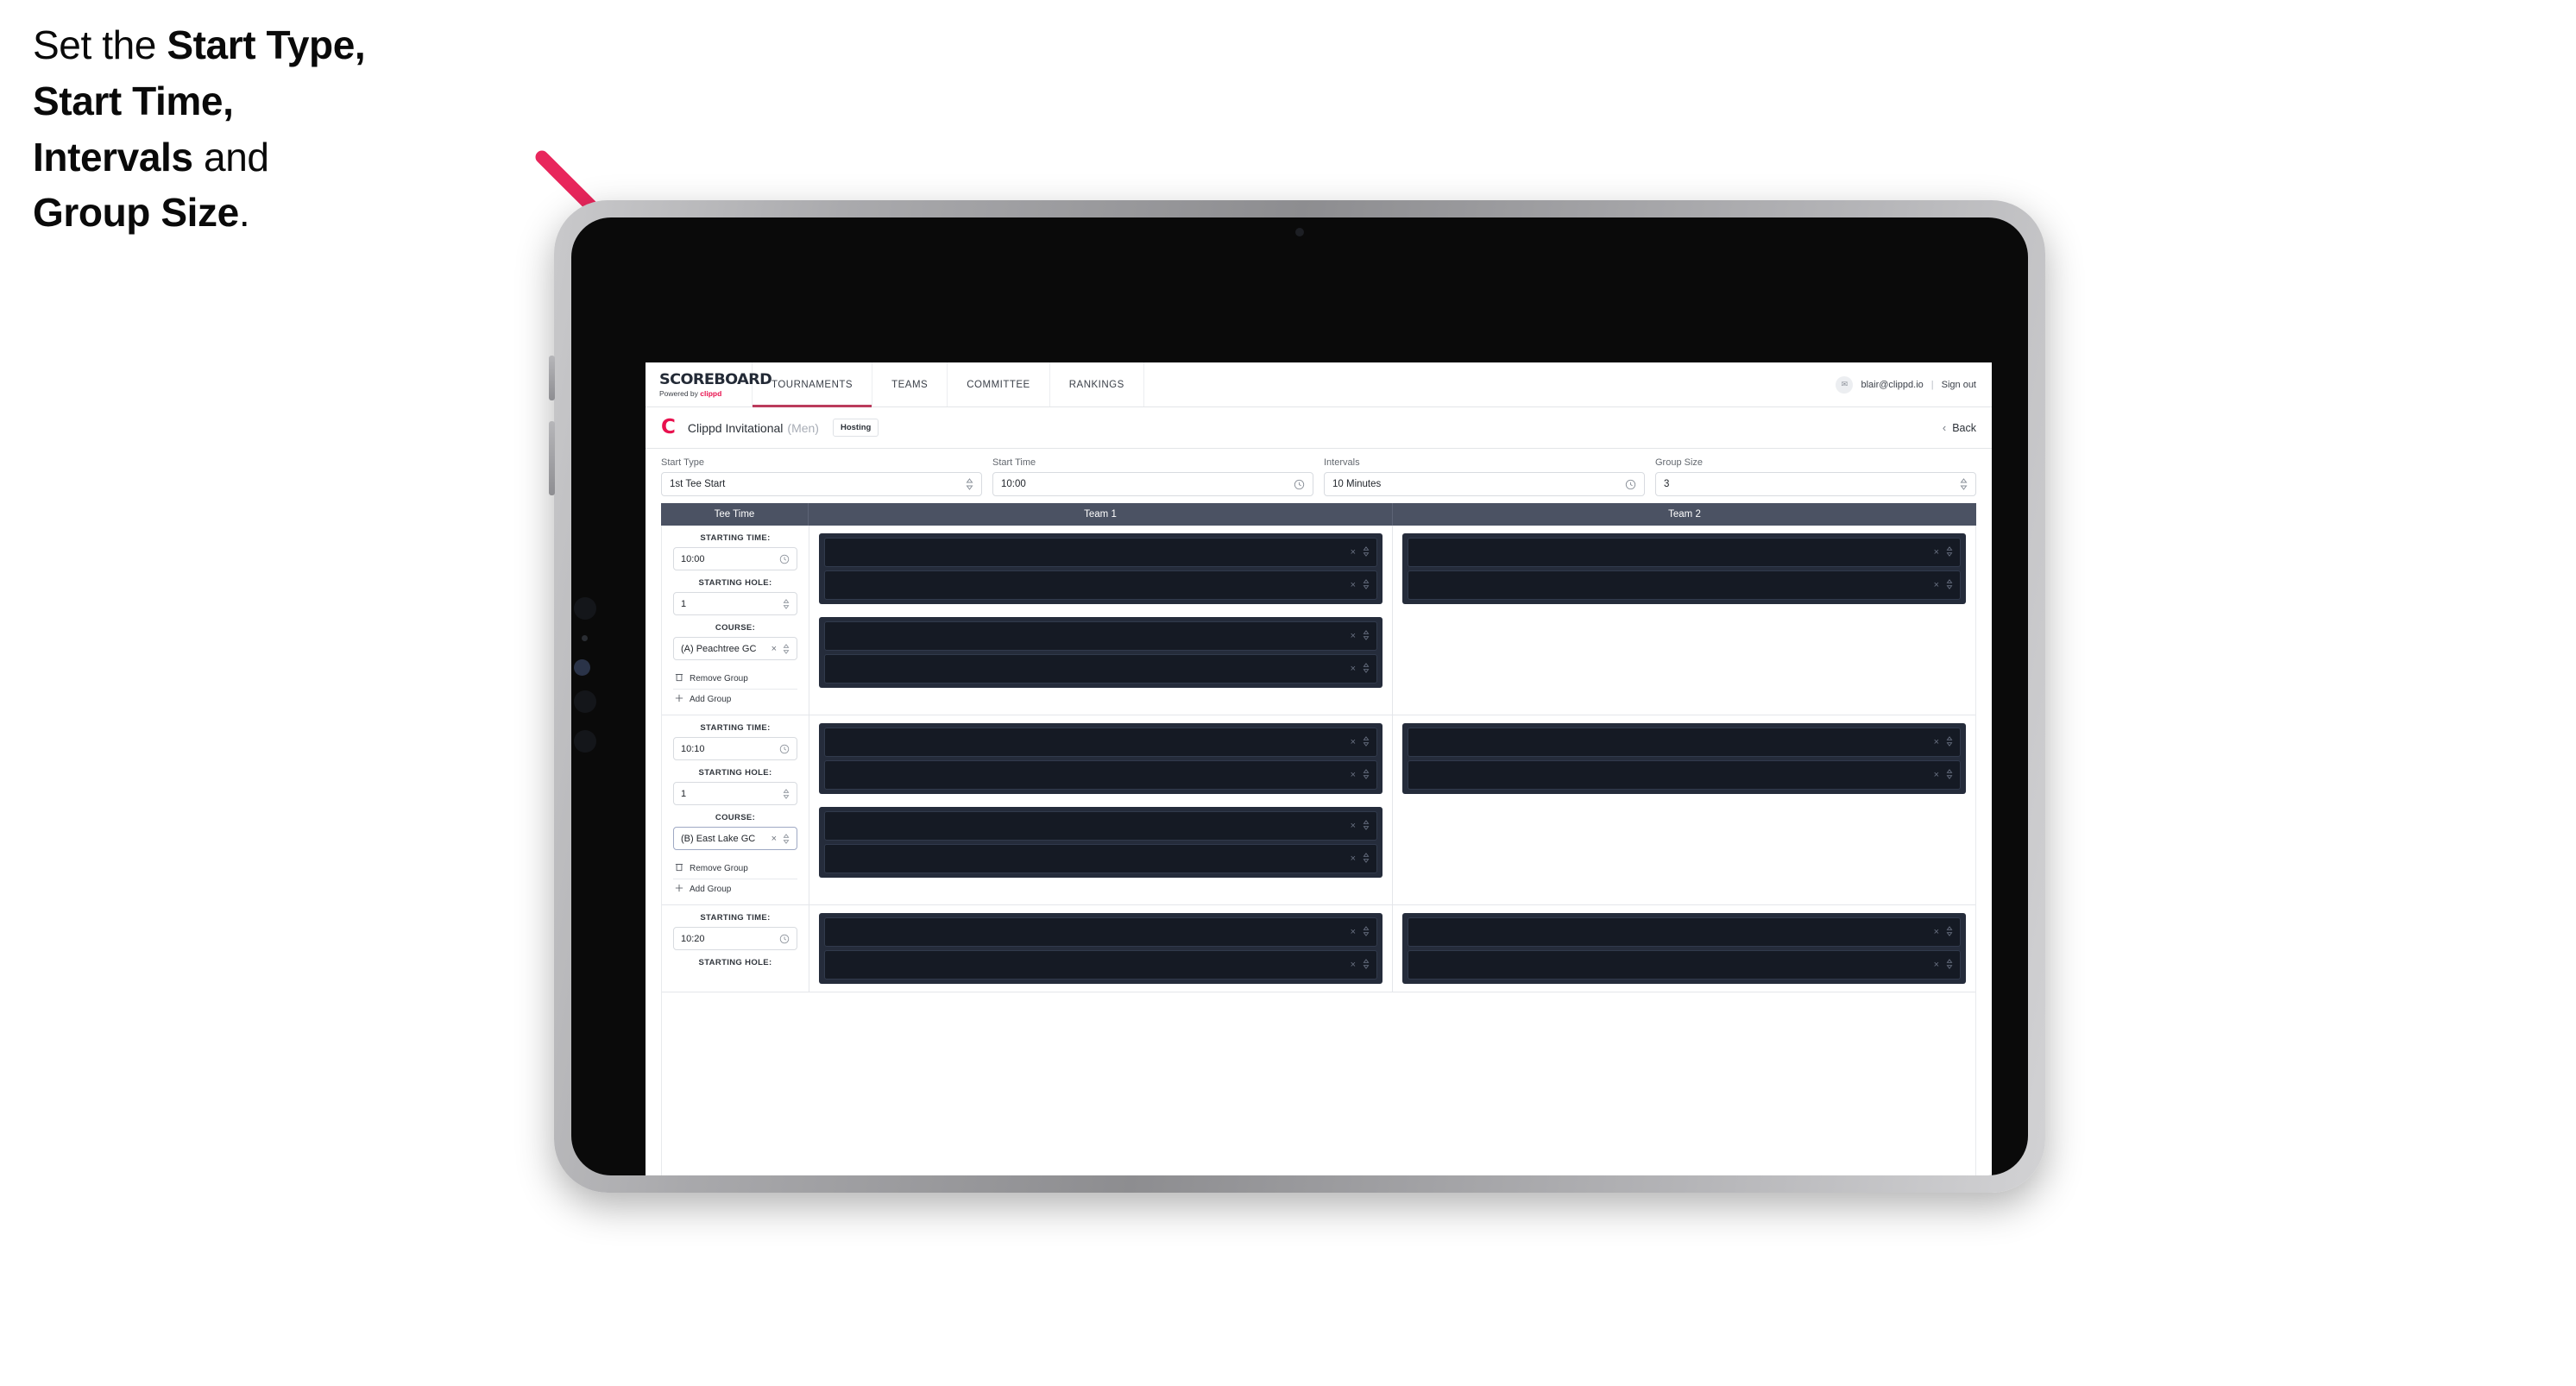 This screenshot has width=2576, height=1386. Describe the element at coordinates (735, 748) in the screenshot. I see `starting-time-input: 10:10` at that location.